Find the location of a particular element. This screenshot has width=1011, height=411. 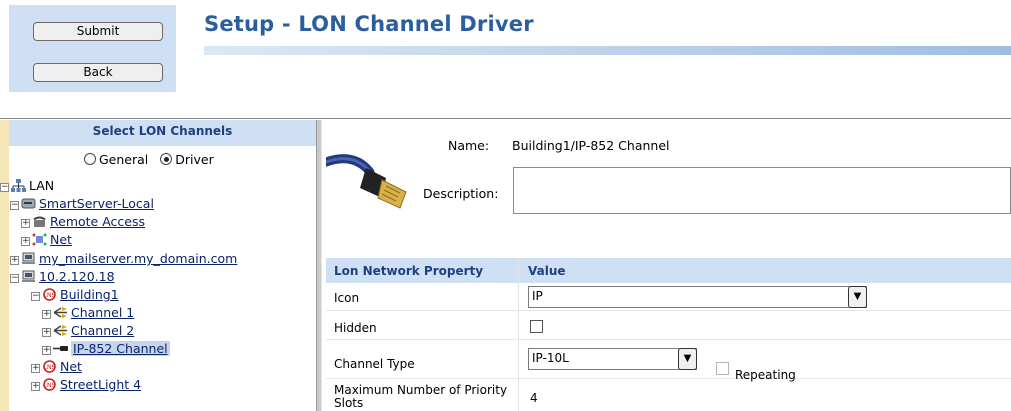

tree-header: Select LON Channels is located at coordinates (162, 133).